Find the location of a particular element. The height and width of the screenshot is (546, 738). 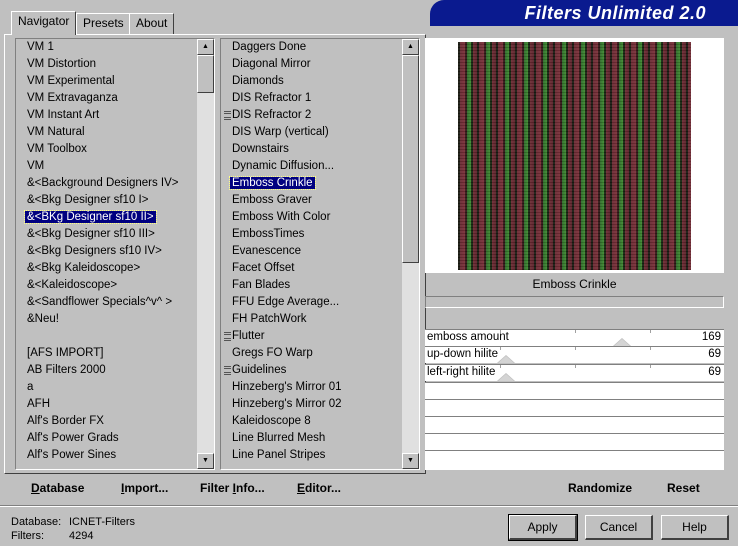

apply-button: Apply is located at coordinates (543, 527).